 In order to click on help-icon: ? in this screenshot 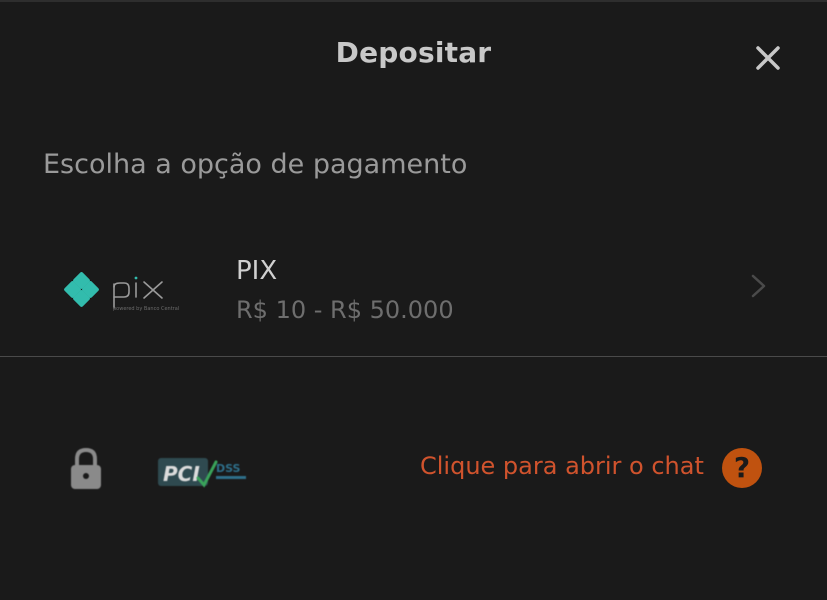, I will do `click(742, 468)`.